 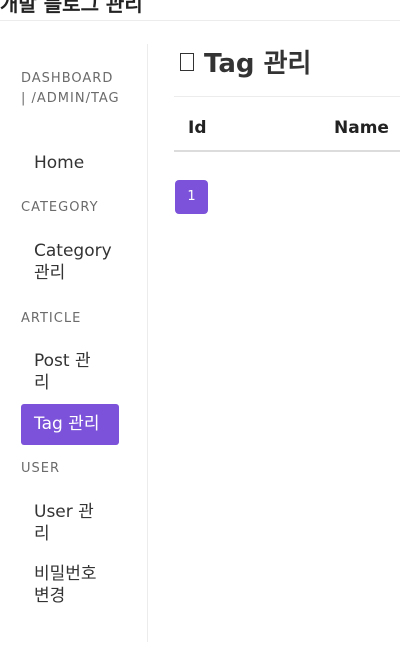 I want to click on sidebar-section-user: USER, so click(x=41, y=468).